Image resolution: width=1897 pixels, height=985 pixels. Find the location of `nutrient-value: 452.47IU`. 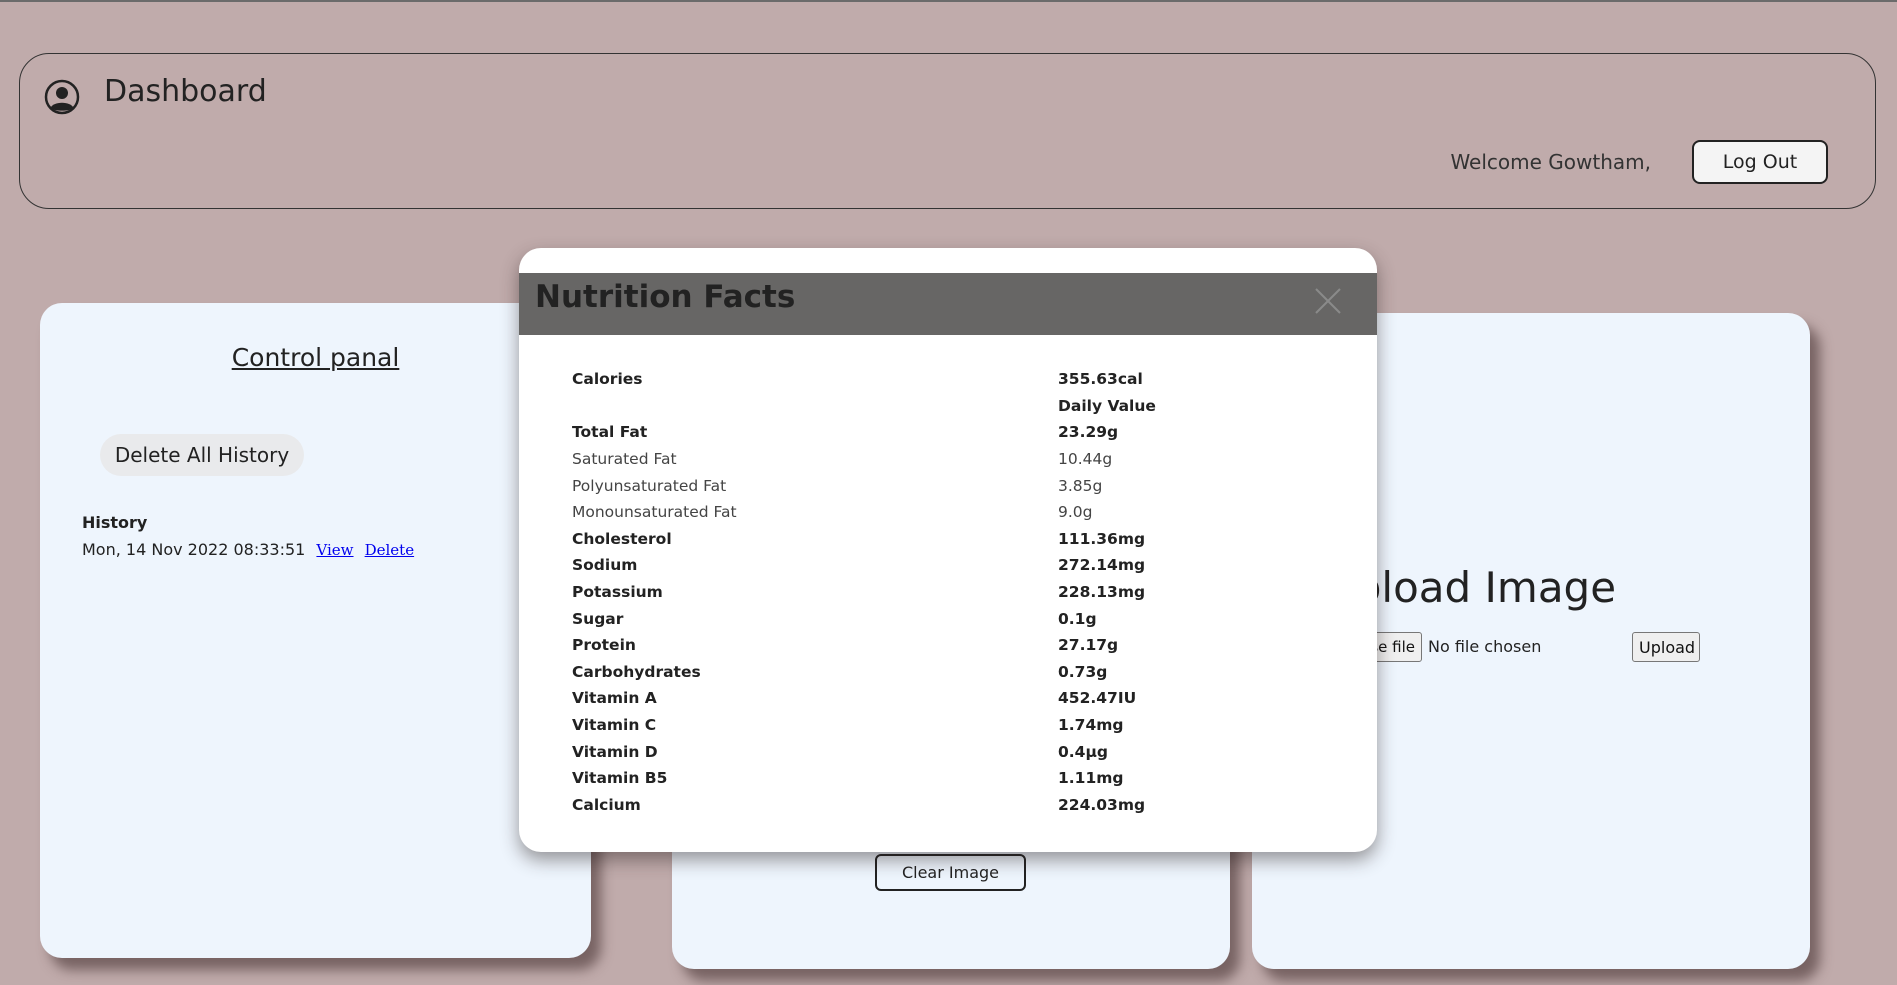

nutrient-value: 452.47IU is located at coordinates (1097, 698).